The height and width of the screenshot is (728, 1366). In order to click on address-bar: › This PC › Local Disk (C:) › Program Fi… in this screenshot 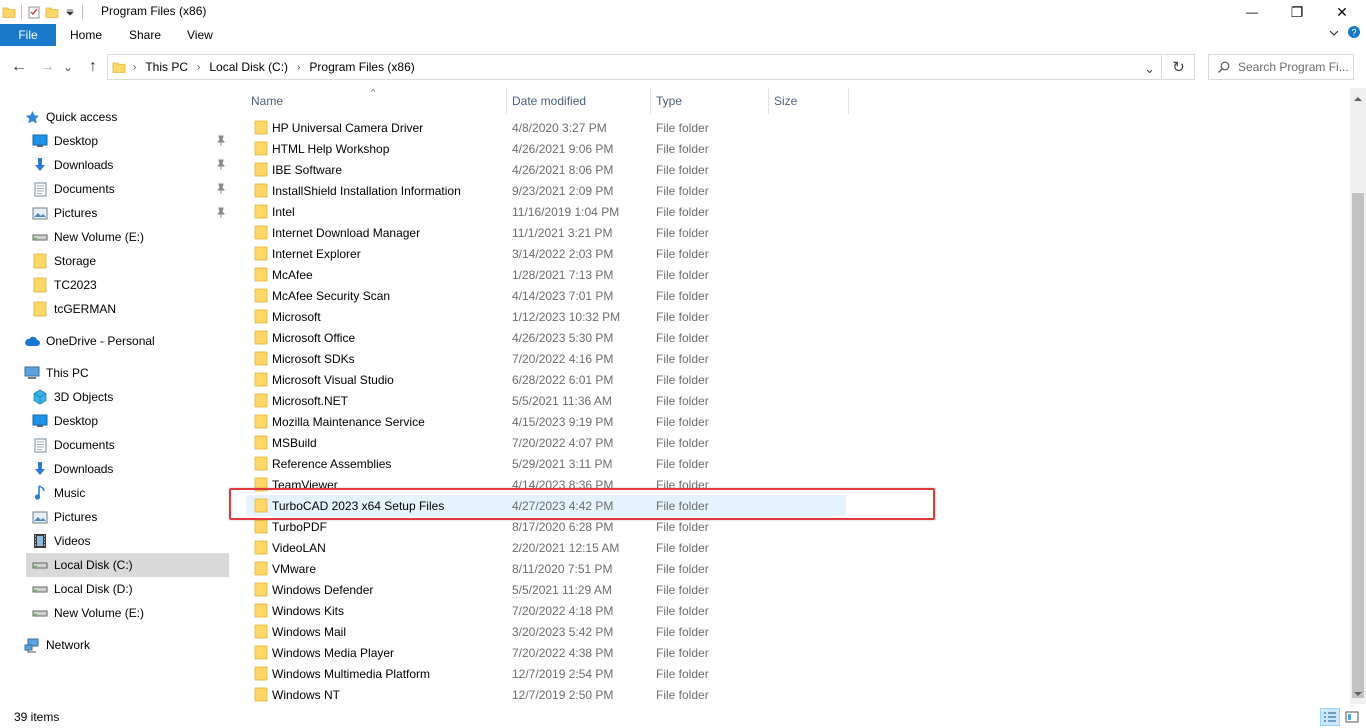, I will do `click(634, 67)`.